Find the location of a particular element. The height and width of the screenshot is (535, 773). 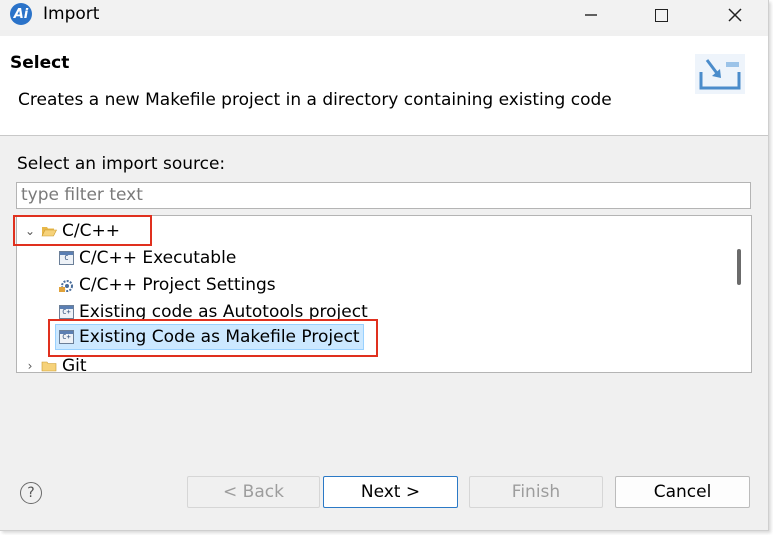

chevron-right-icon: › is located at coordinates (30, 365).